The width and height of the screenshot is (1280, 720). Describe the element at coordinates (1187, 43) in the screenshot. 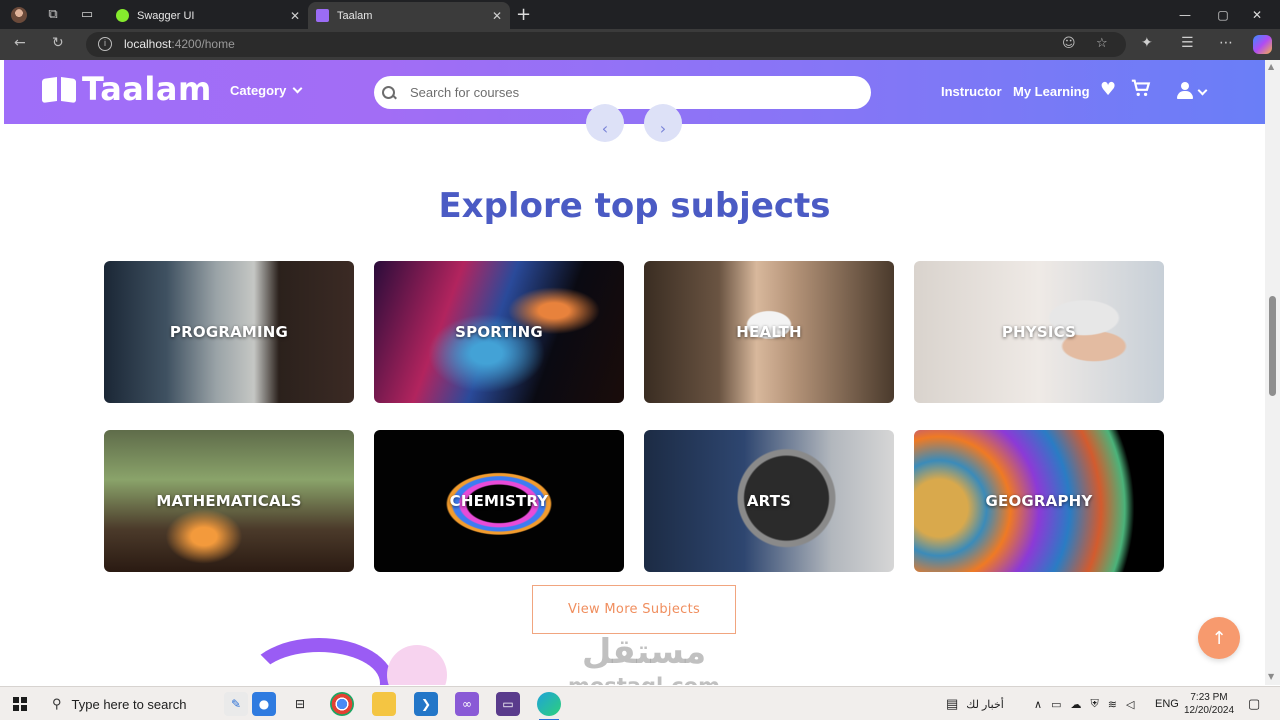

I see `favorites-icon: ☰` at that location.